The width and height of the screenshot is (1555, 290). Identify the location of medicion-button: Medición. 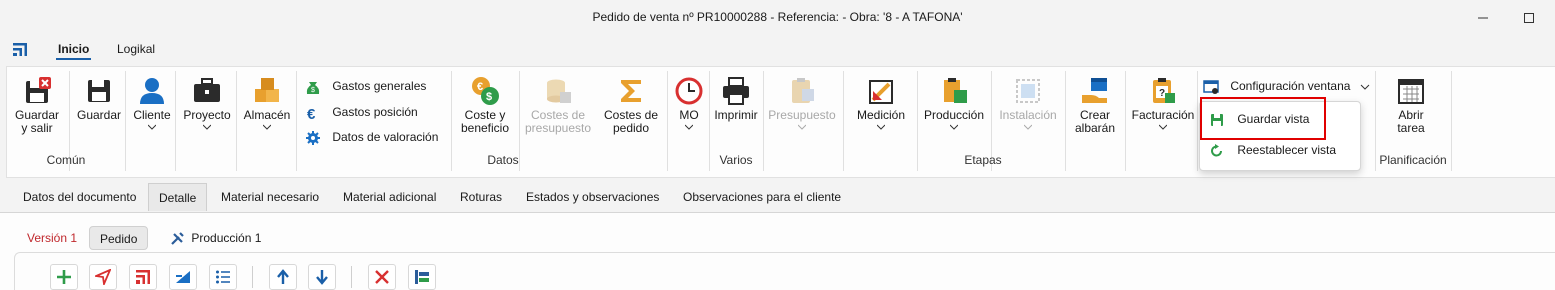
(881, 102).